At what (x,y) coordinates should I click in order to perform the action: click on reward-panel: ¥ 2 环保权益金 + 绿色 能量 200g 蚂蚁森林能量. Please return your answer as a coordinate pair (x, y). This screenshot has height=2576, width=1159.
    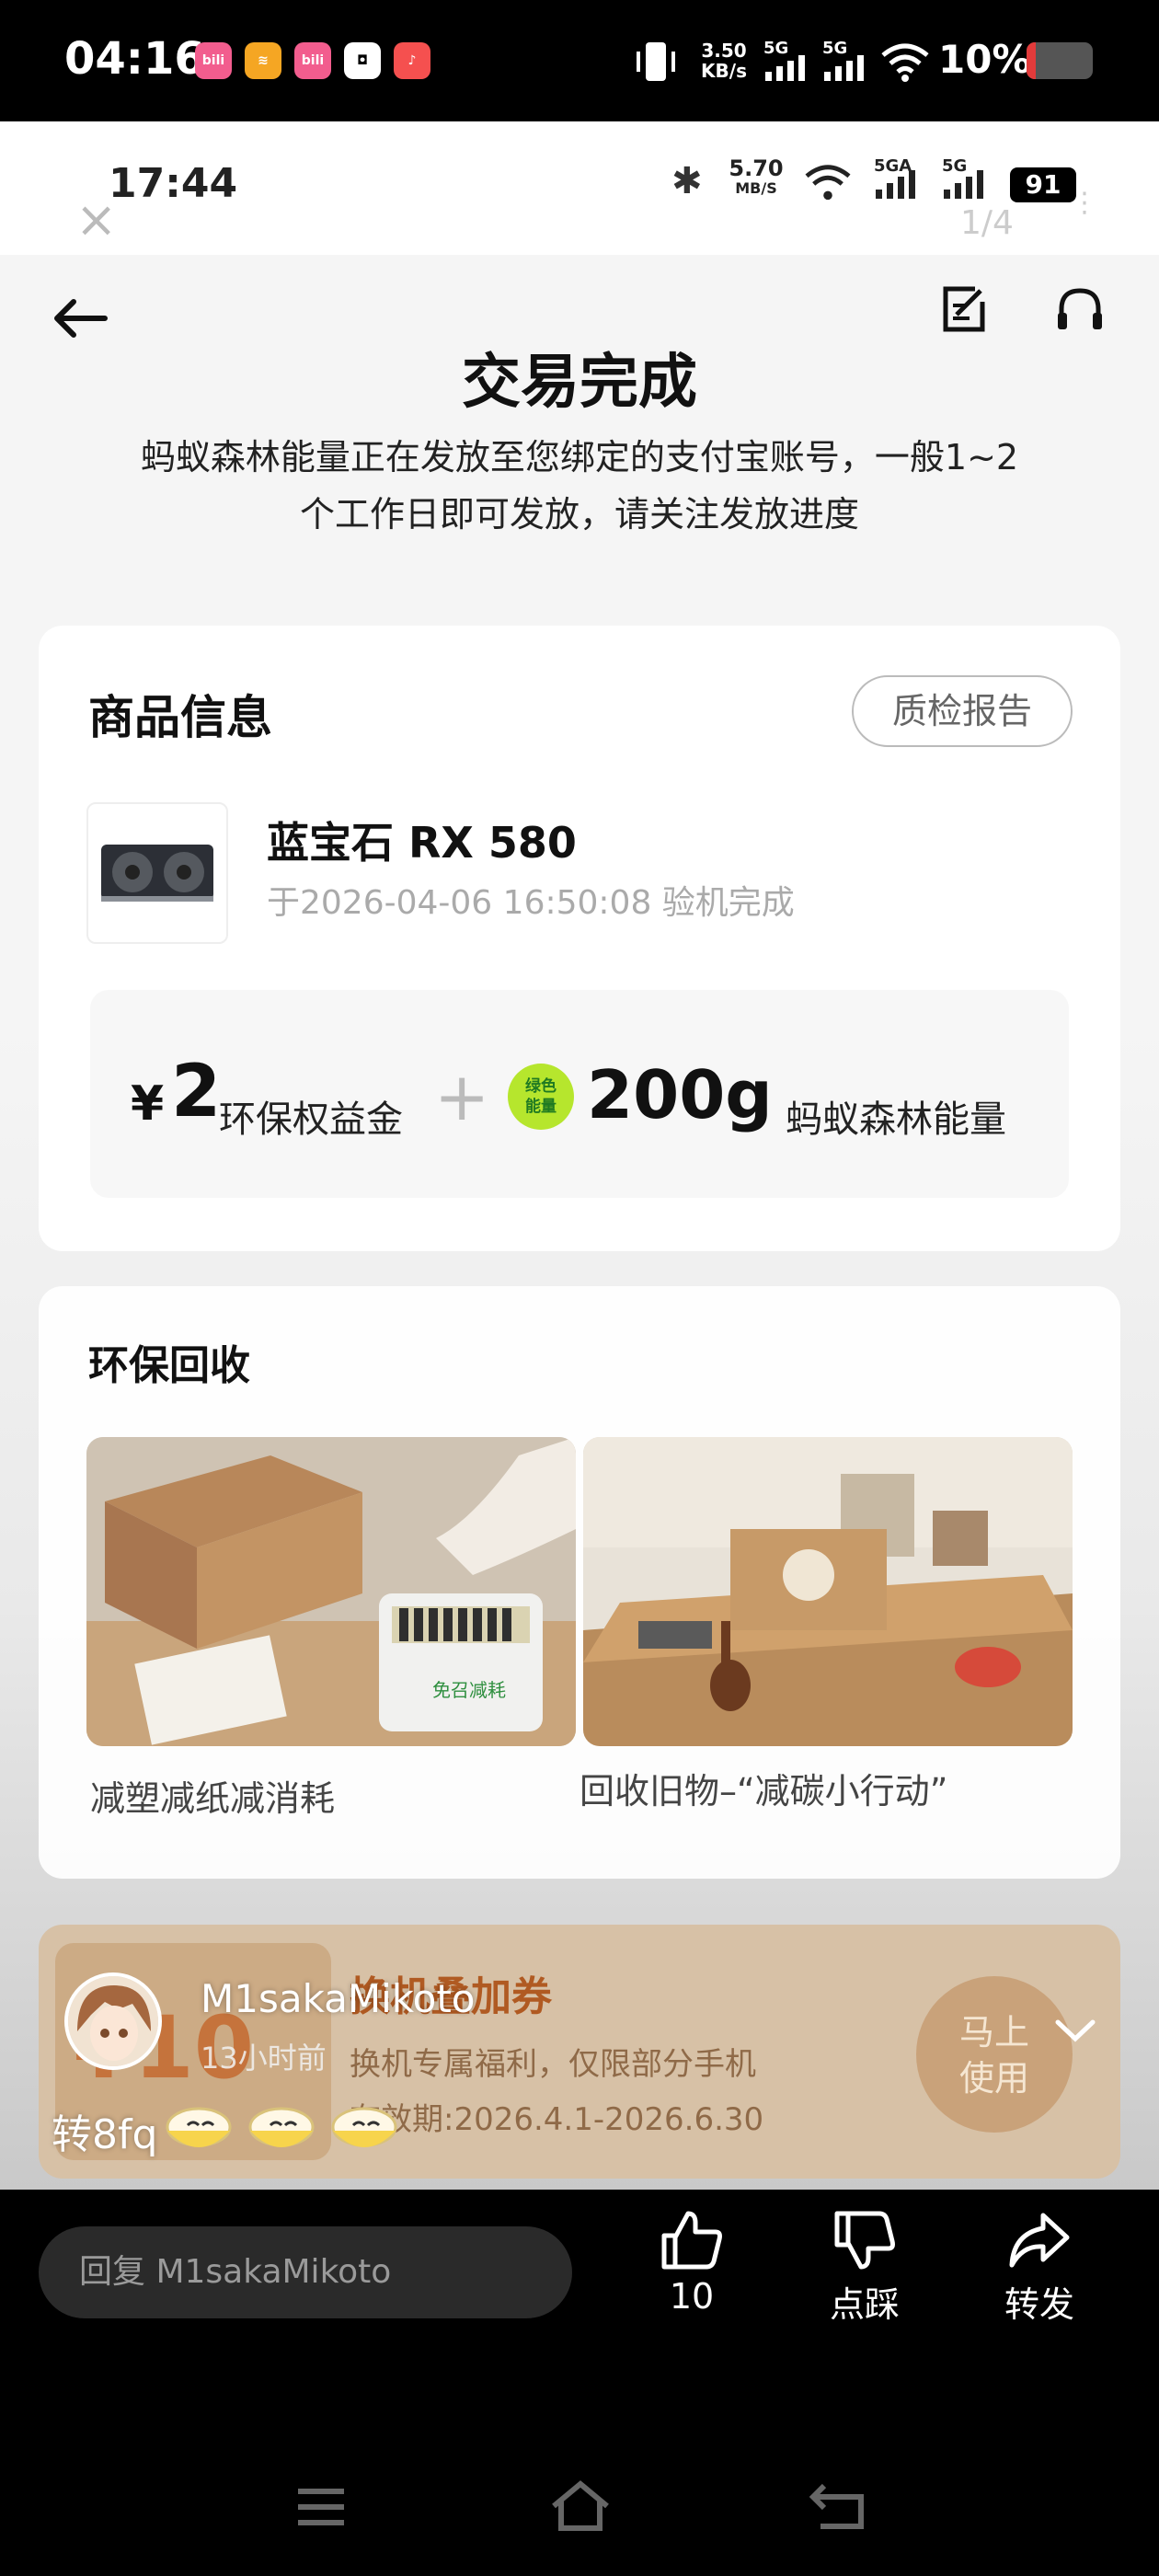
    Looking at the image, I should click on (579, 1094).